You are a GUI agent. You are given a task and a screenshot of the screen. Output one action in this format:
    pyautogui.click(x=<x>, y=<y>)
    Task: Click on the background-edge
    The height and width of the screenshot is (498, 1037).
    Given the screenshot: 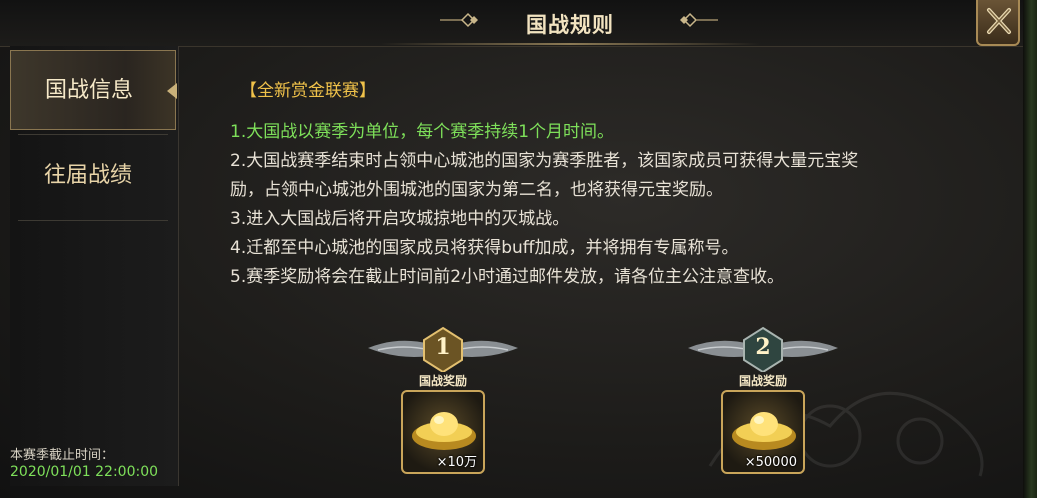 What is the action you would take?
    pyautogui.click(x=1030, y=249)
    